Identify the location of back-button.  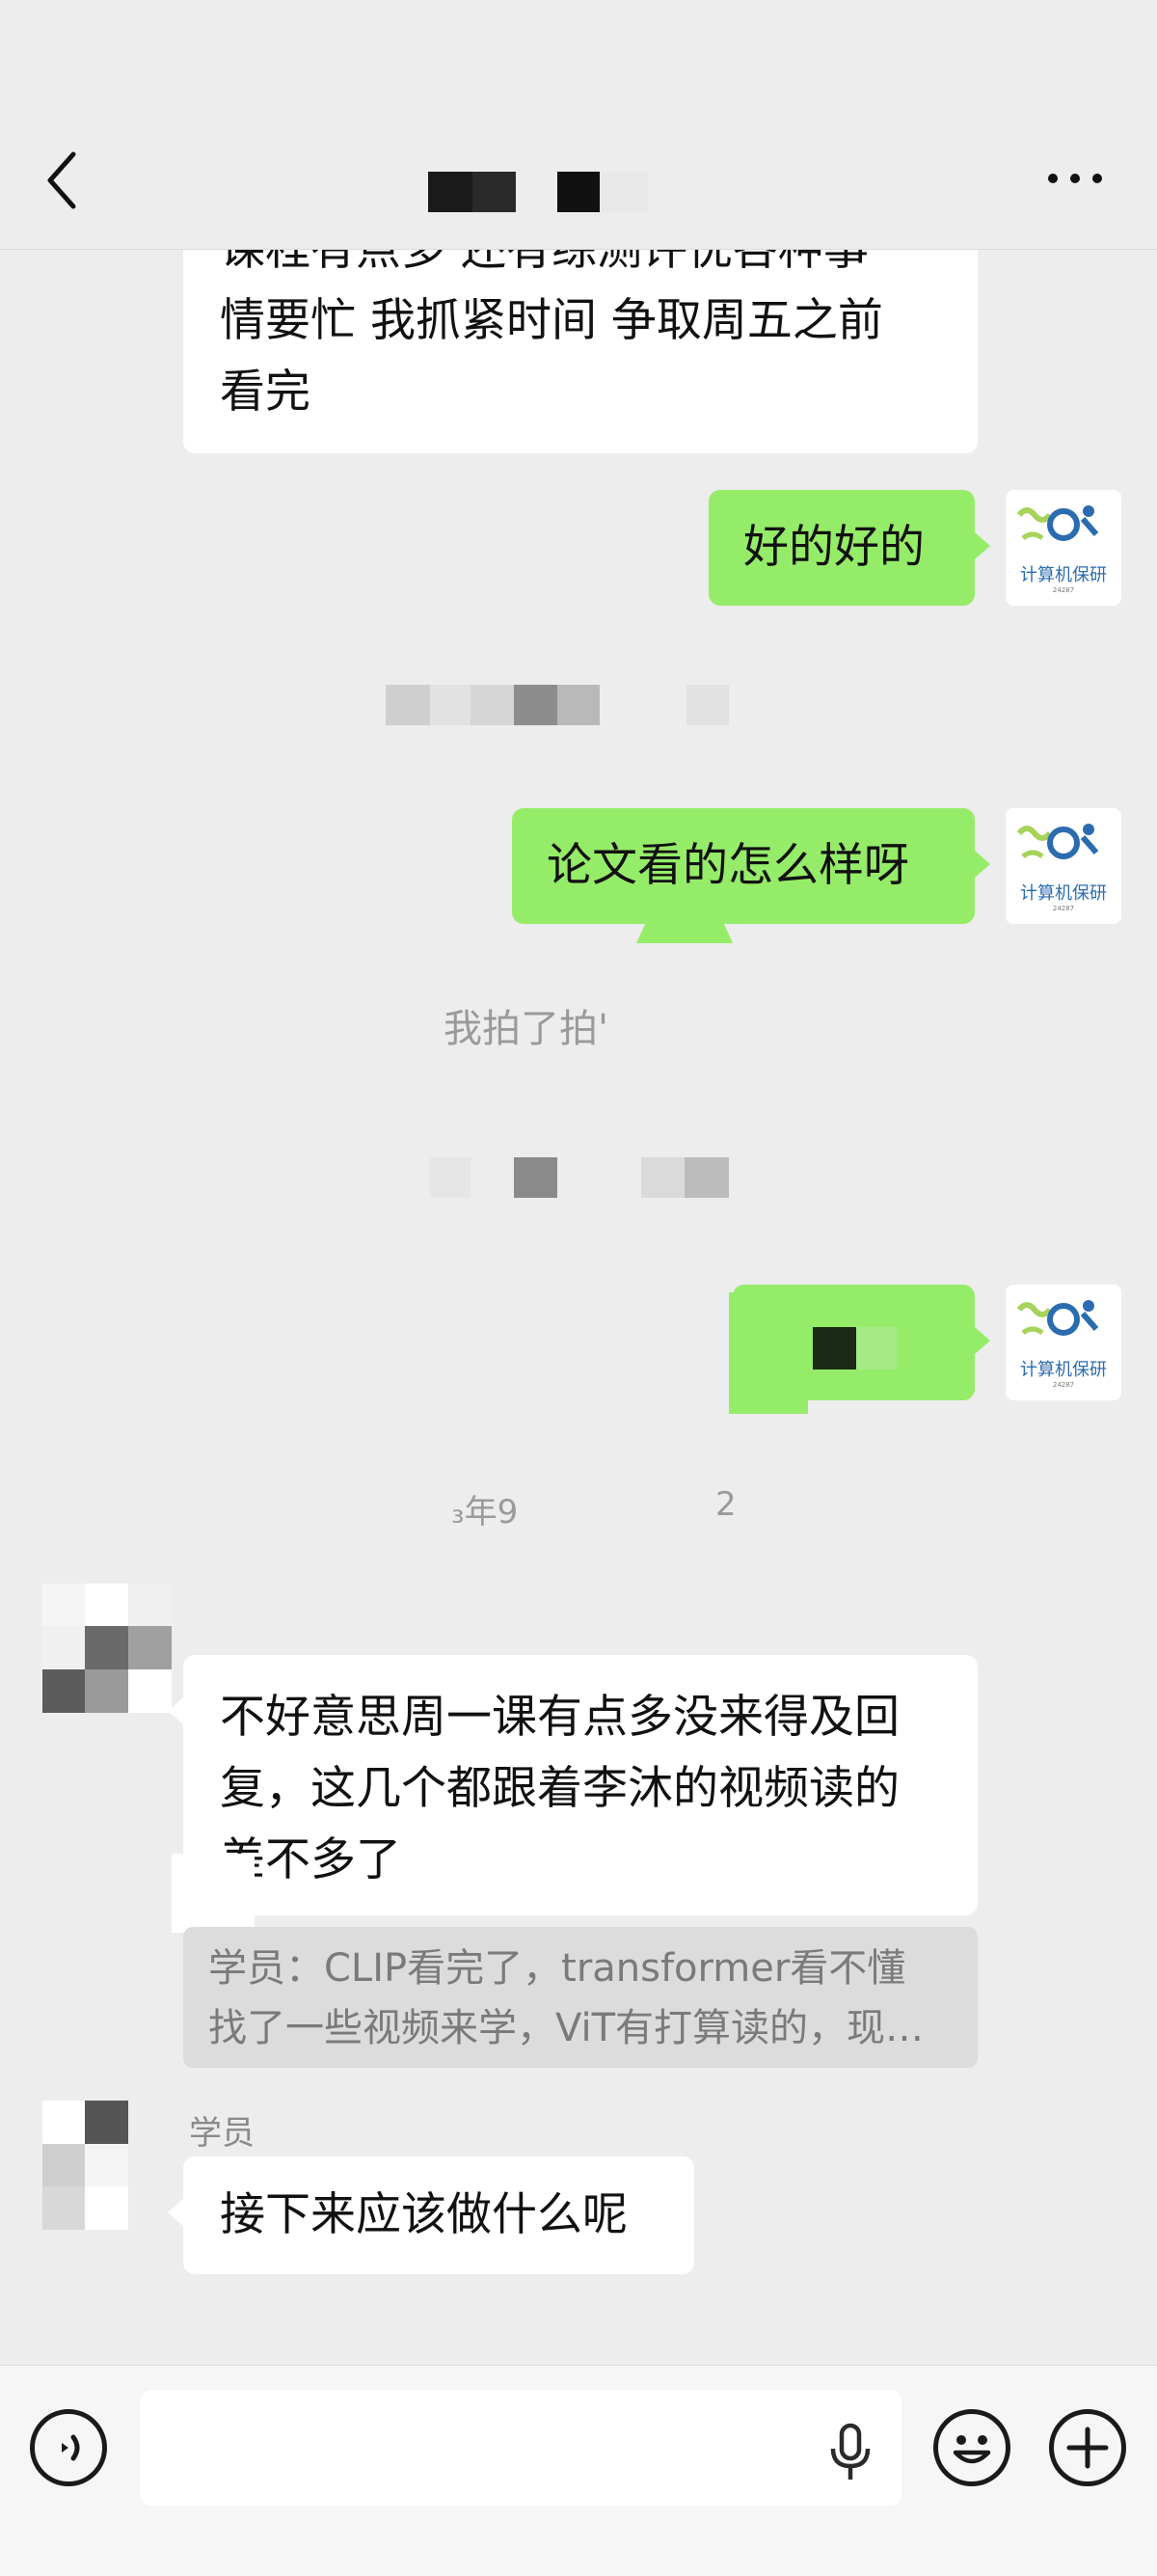
(63, 180).